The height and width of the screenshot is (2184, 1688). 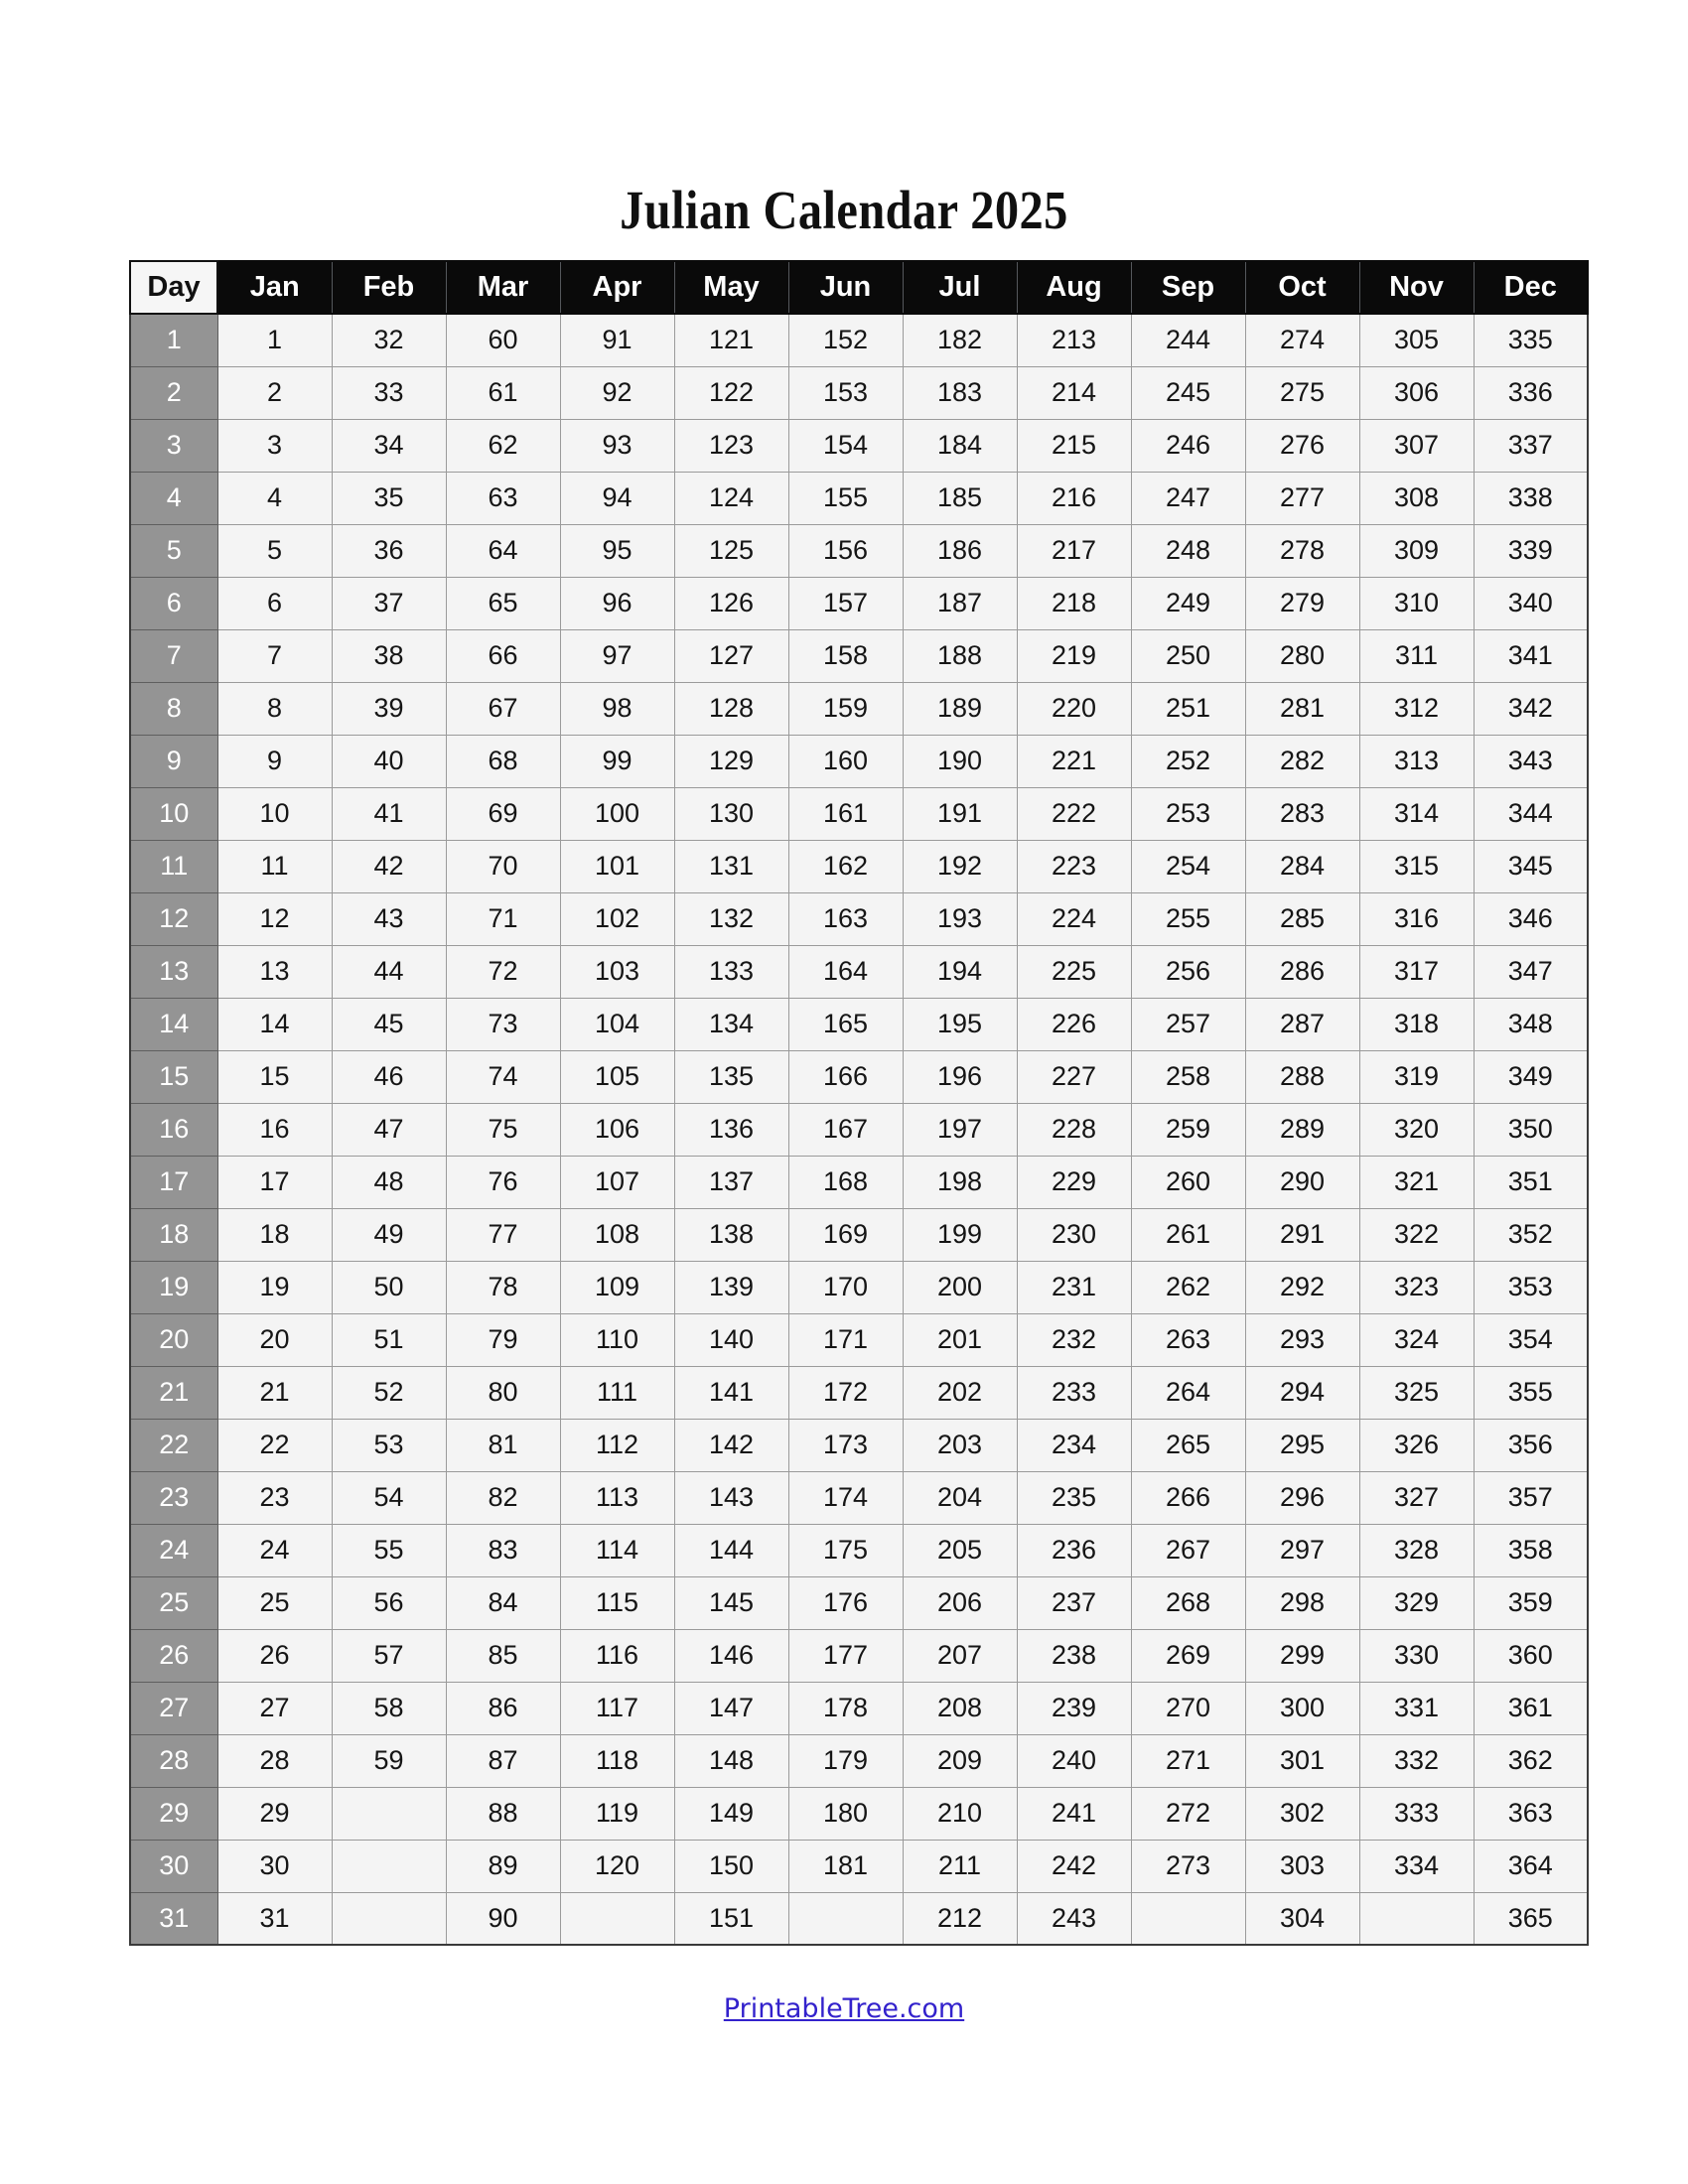 What do you see at coordinates (1188, 866) in the screenshot?
I see `julian-day-cell: 254` at bounding box center [1188, 866].